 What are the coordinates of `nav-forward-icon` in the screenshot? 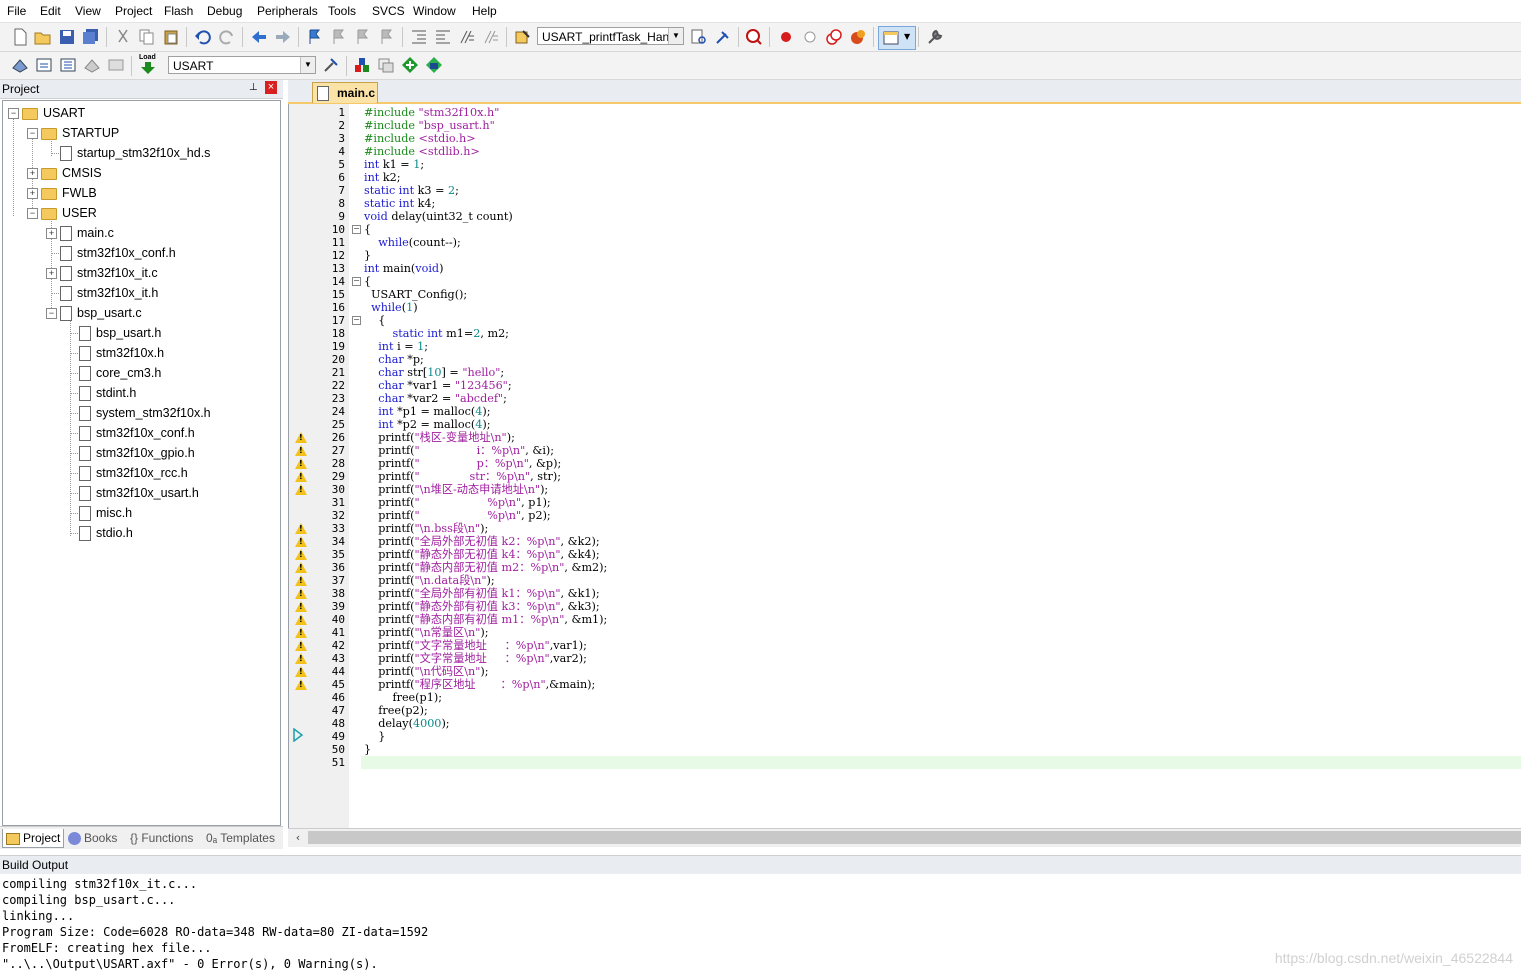 It's located at (283, 37).